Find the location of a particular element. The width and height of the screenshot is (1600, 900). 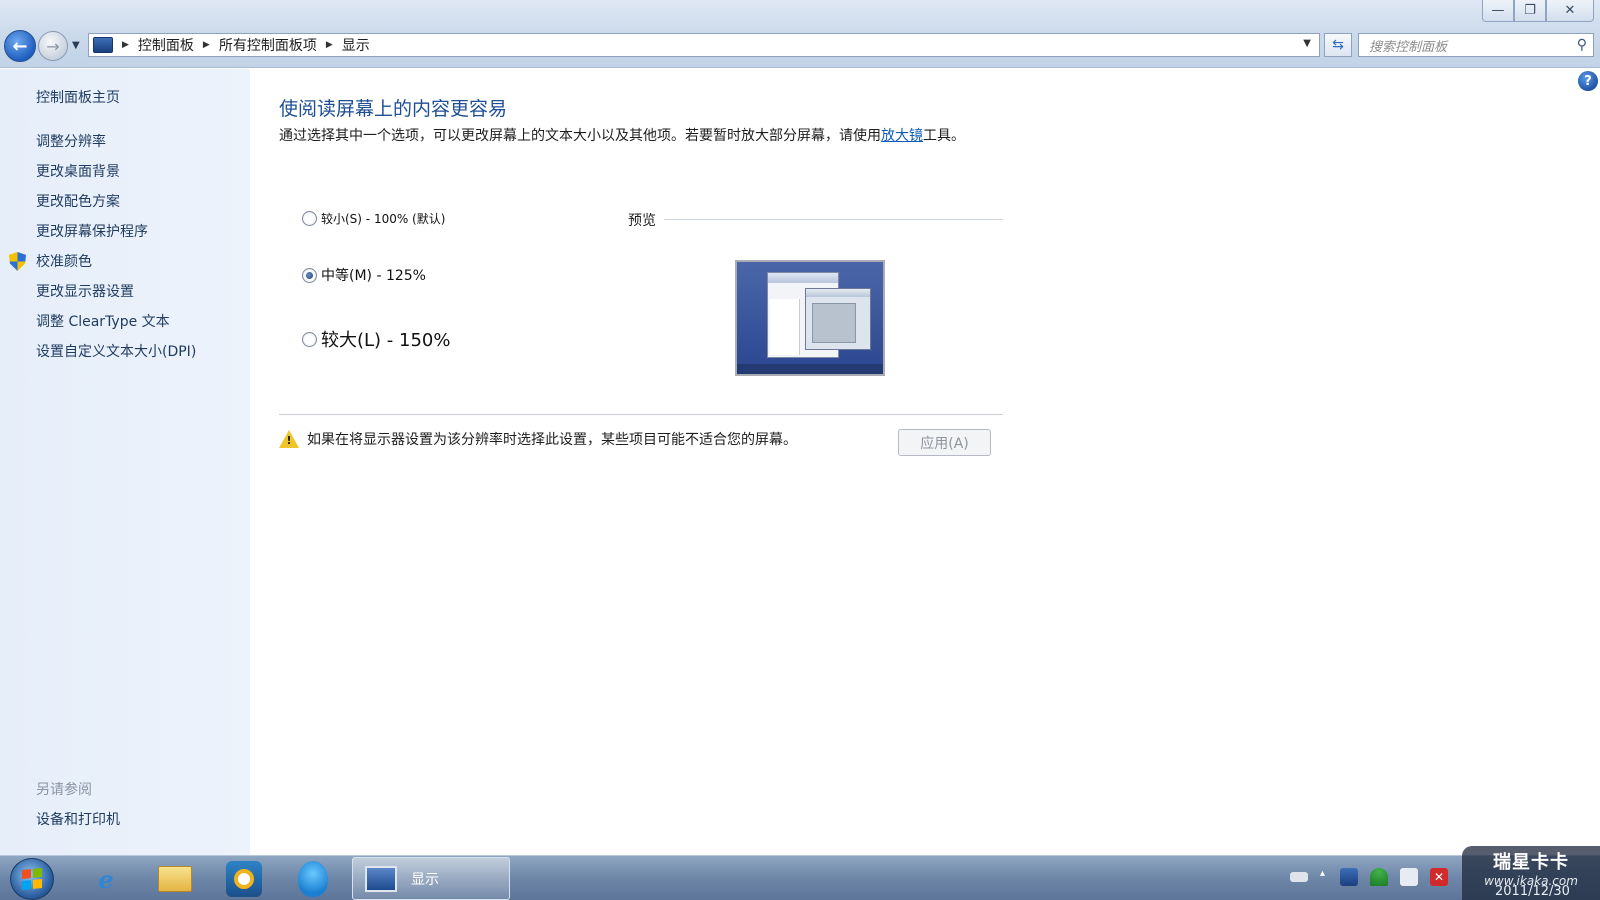

breadcrumb-display: 显示 is located at coordinates (356, 45).